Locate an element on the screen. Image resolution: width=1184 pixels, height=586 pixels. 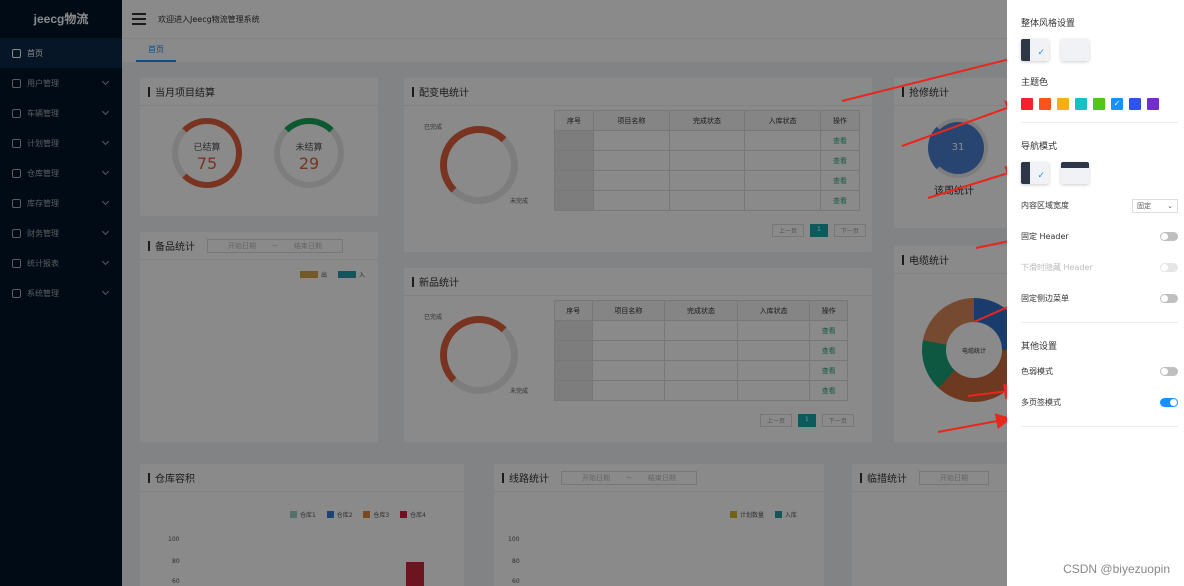
theme-color-list: ✓ is located at coordinates (1099, 104).